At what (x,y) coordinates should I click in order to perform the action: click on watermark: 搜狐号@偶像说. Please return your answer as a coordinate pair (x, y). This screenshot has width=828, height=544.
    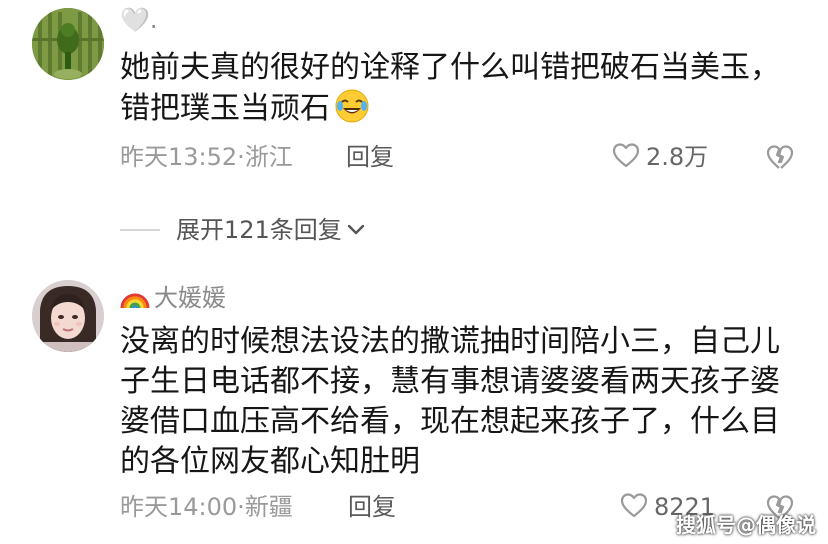
    Looking at the image, I should click on (746, 525).